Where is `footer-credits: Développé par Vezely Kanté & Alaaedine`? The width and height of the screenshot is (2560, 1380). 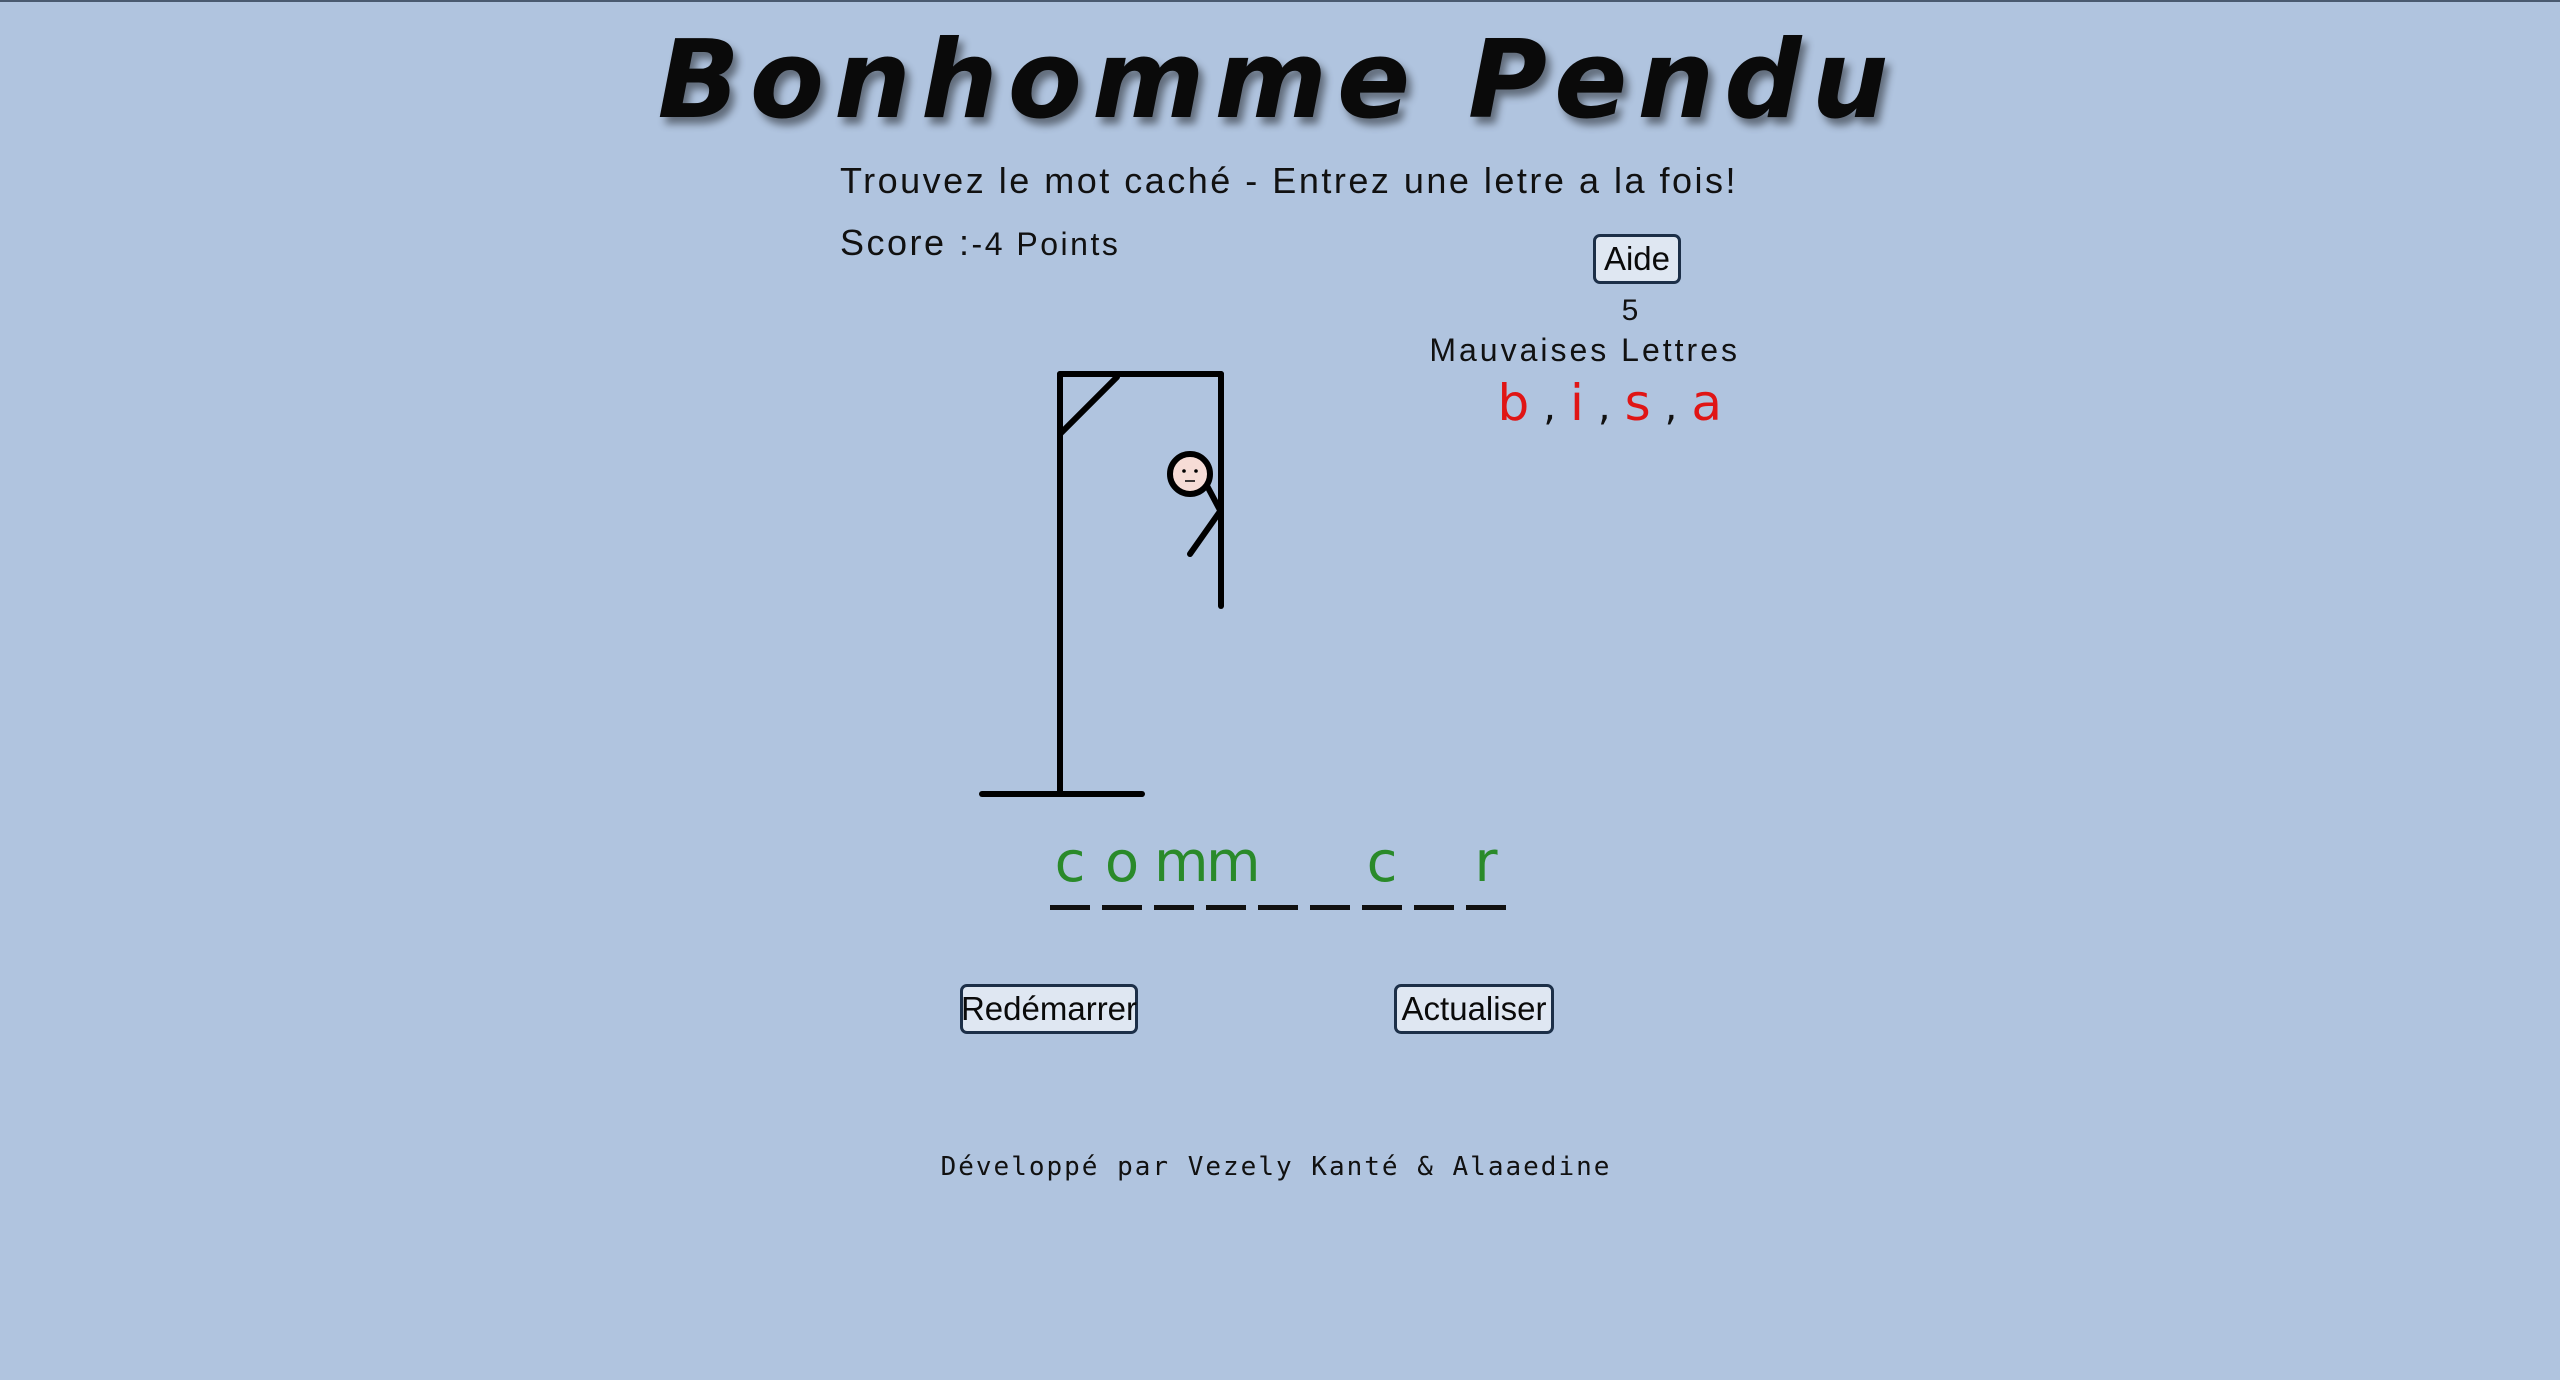 footer-credits: Développé par Vezely Kanté & Alaaedine is located at coordinates (1276, 1167).